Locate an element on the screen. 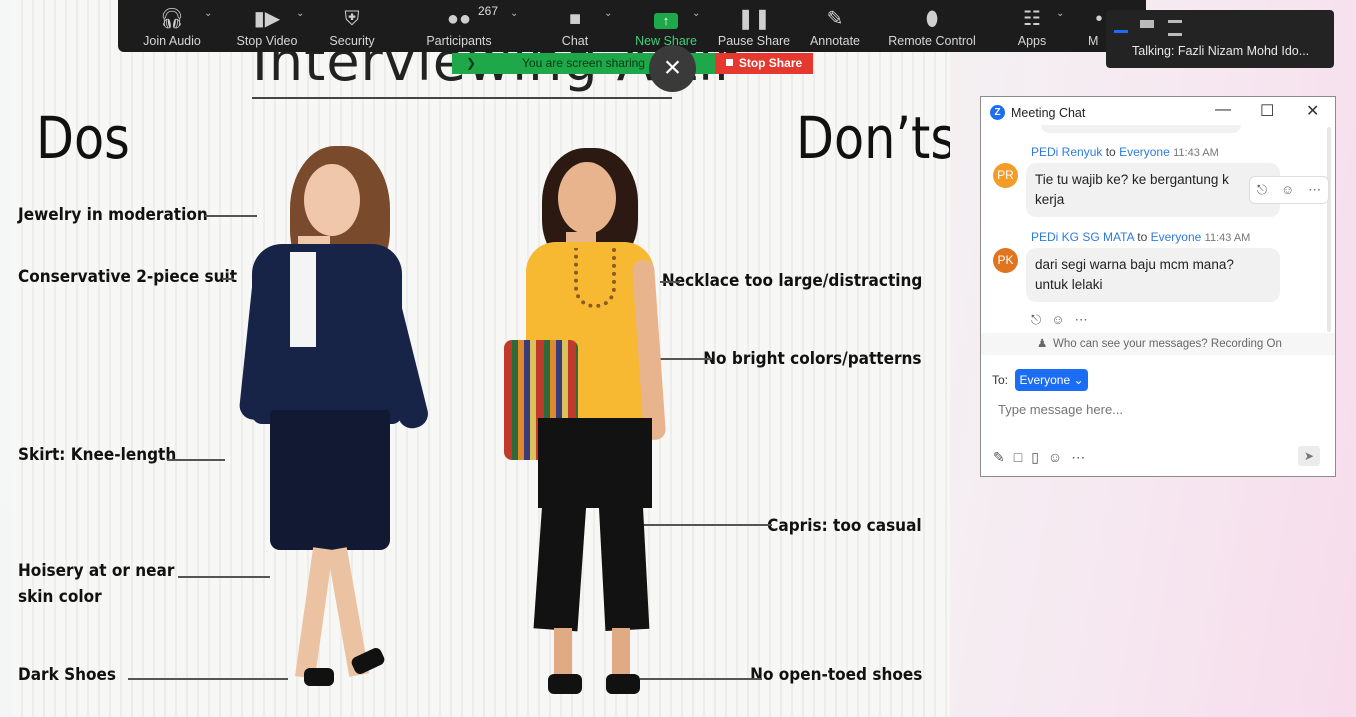 The width and height of the screenshot is (1356, 717). shoe is located at coordinates (319, 677).